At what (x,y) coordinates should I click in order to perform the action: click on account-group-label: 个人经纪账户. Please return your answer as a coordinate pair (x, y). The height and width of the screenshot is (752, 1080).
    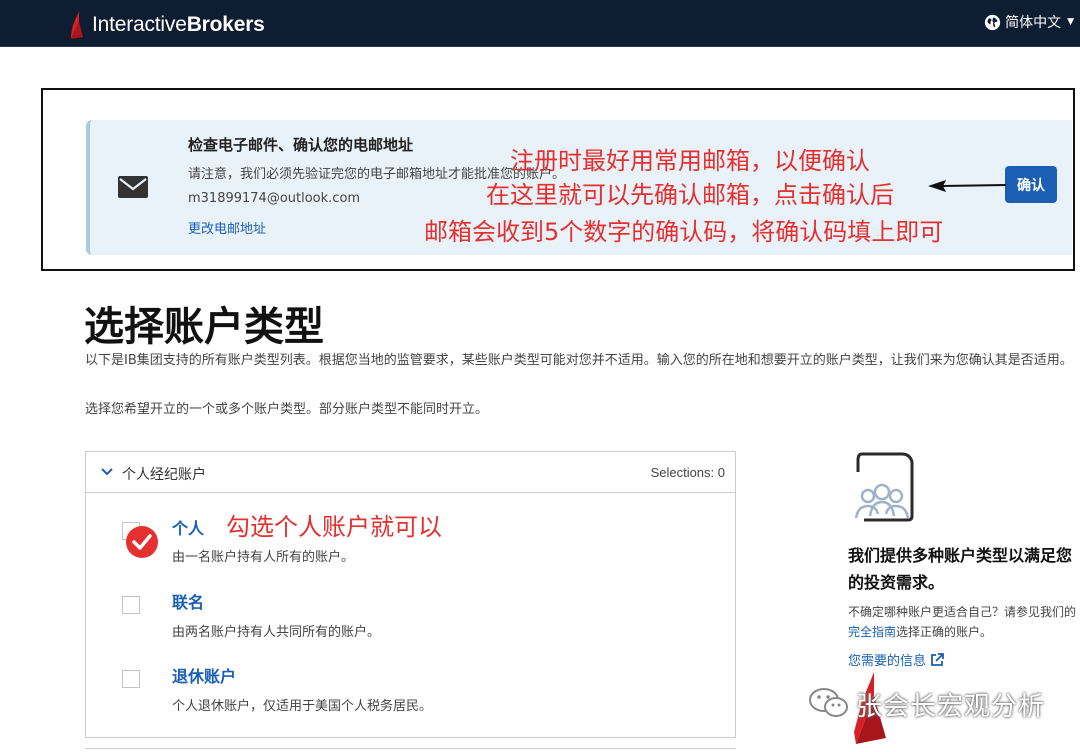
    Looking at the image, I should click on (164, 475).